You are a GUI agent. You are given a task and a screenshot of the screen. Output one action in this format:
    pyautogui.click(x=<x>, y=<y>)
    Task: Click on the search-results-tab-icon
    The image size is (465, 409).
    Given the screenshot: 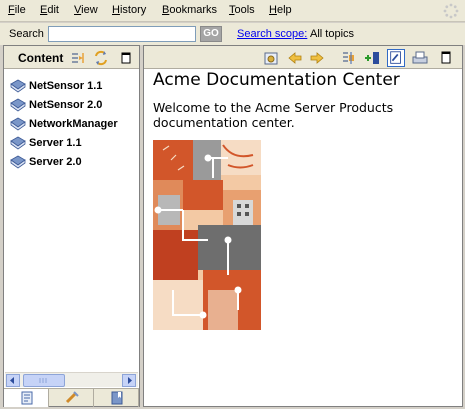 What is the action you would take?
    pyautogui.click(x=72, y=397)
    